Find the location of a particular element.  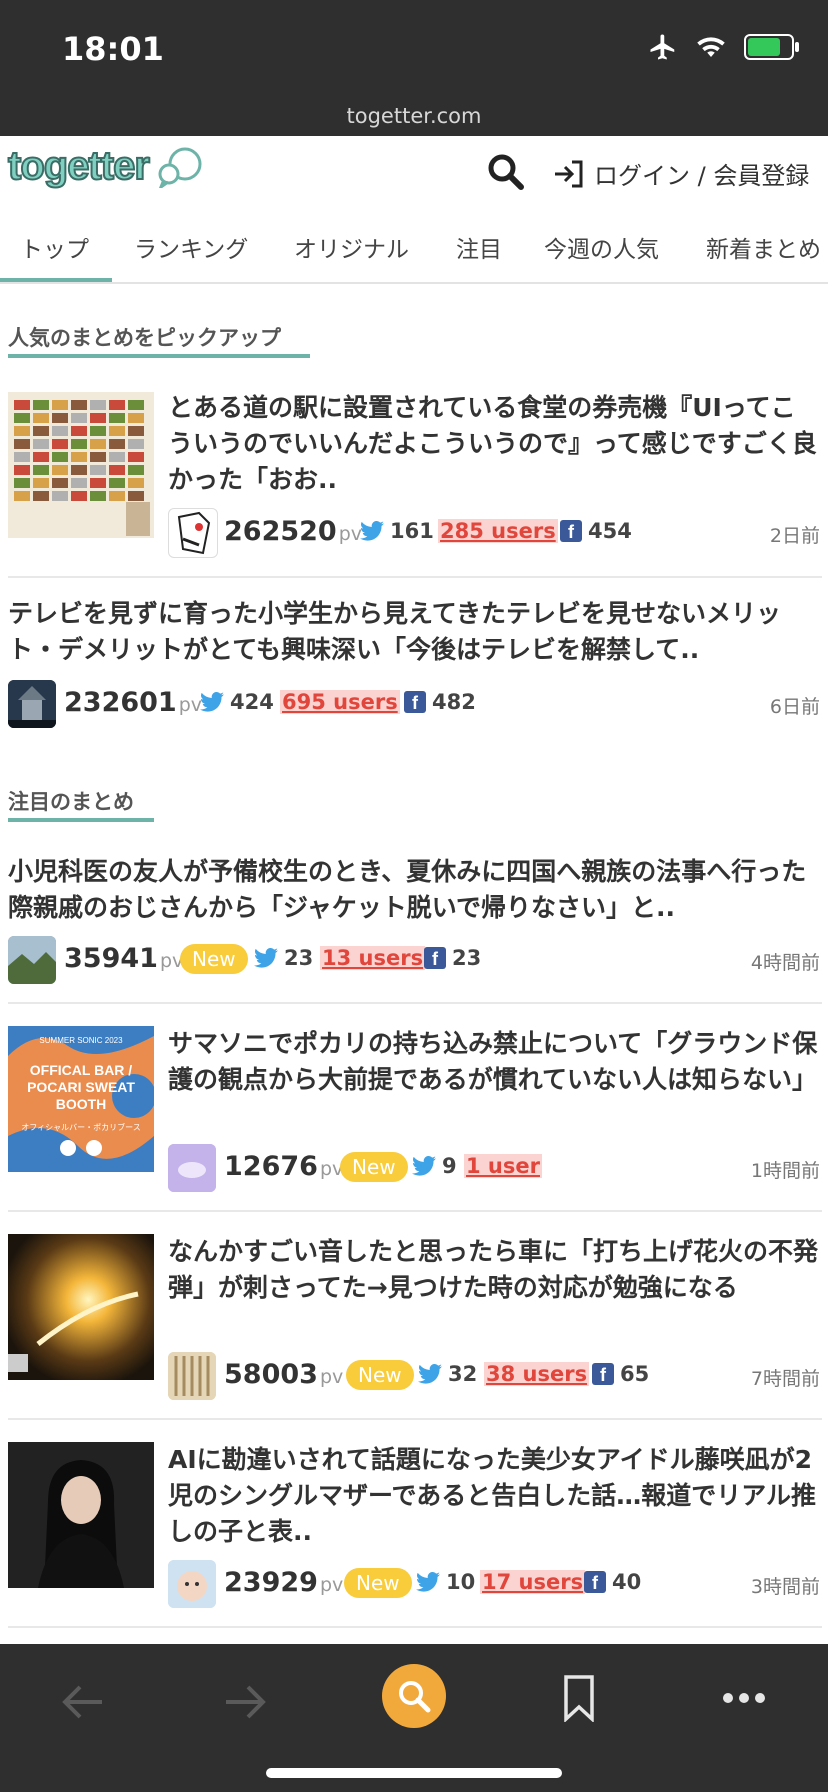

tab-featured: 注目 is located at coordinates (479, 247).